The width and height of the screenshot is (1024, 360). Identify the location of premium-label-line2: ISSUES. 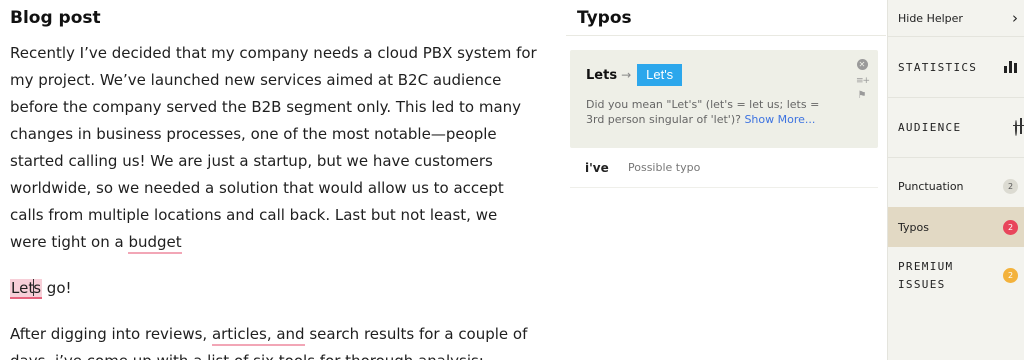
(922, 284).